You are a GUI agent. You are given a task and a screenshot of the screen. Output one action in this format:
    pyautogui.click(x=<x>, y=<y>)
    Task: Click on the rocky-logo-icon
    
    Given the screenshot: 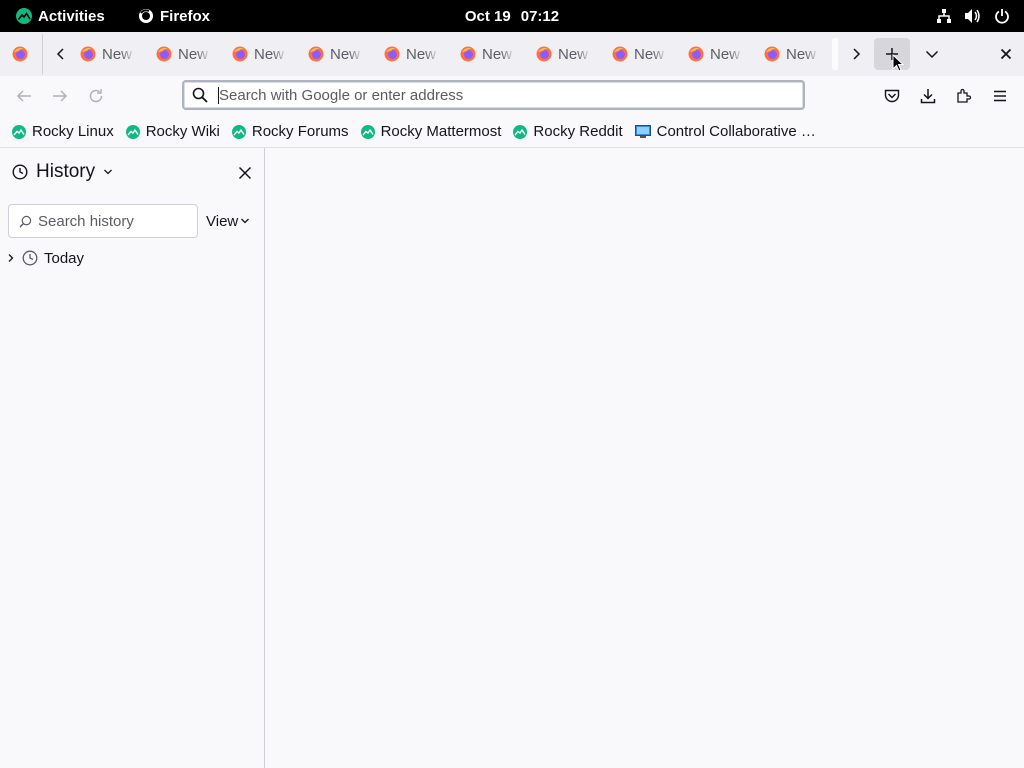 What is the action you would take?
    pyautogui.click(x=24, y=16)
    